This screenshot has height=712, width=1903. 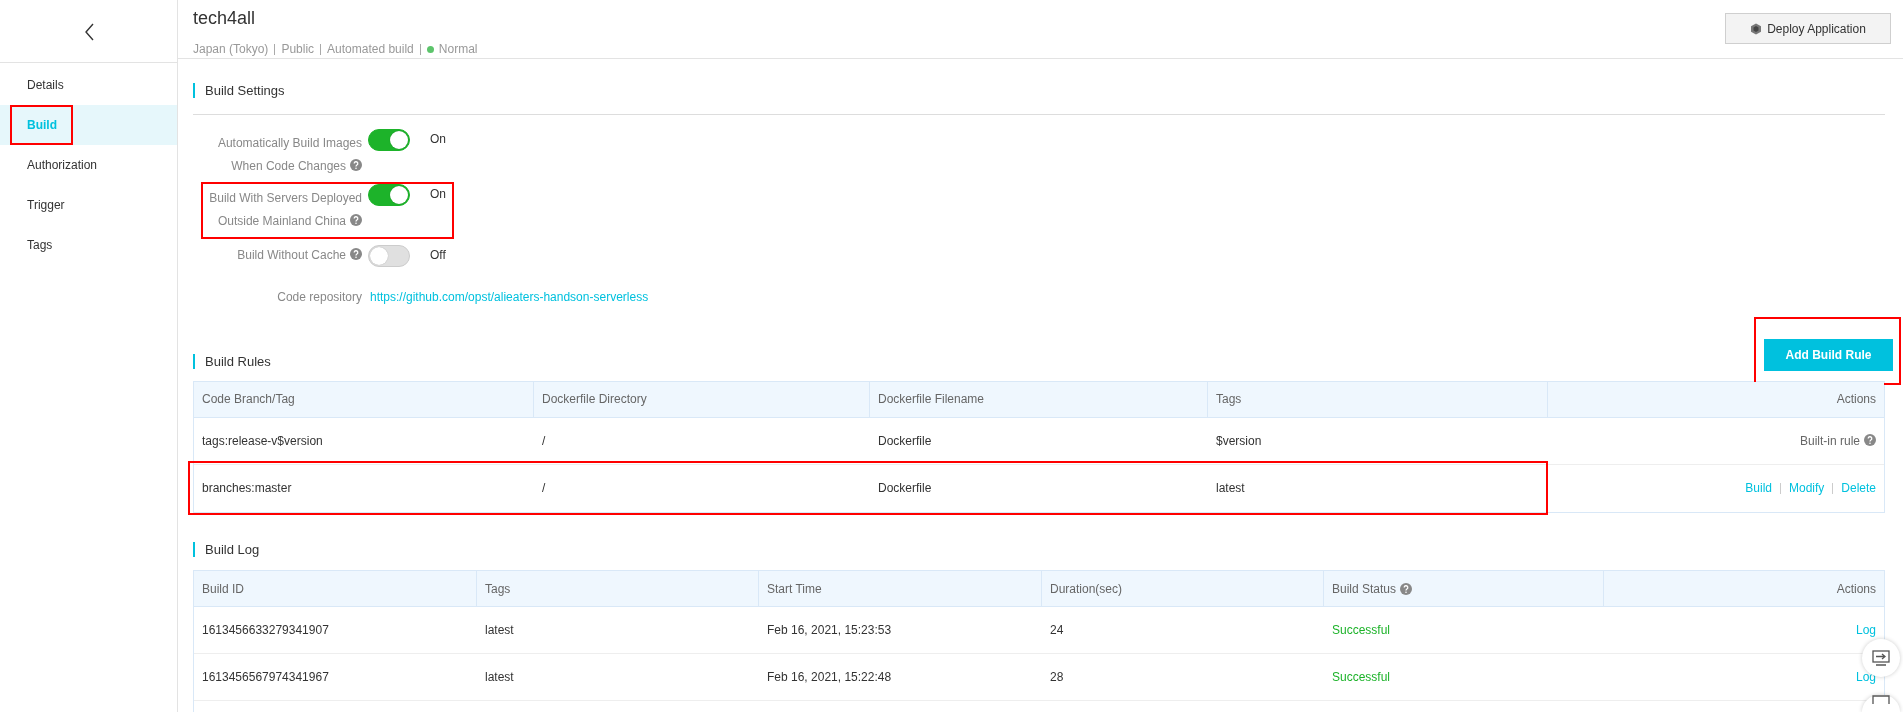 What do you see at coordinates (702, 399) in the screenshot?
I see `column-header: Dockerfile Directory` at bounding box center [702, 399].